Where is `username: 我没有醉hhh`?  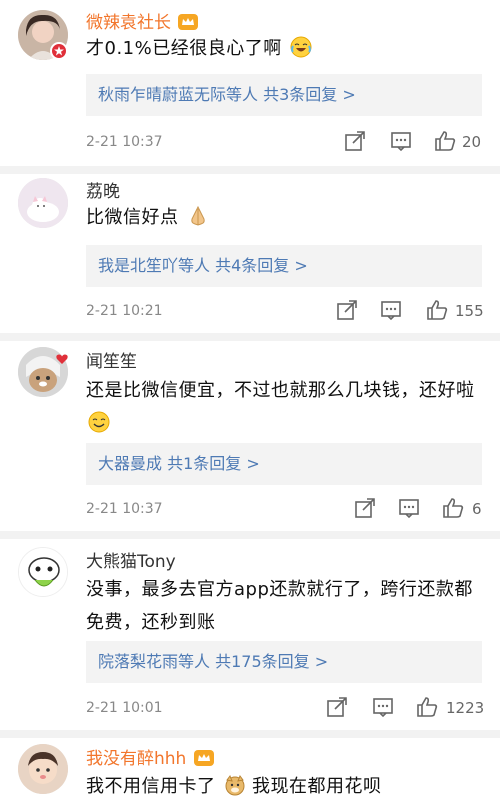
username: 我没有醉hhh is located at coordinates (150, 756).